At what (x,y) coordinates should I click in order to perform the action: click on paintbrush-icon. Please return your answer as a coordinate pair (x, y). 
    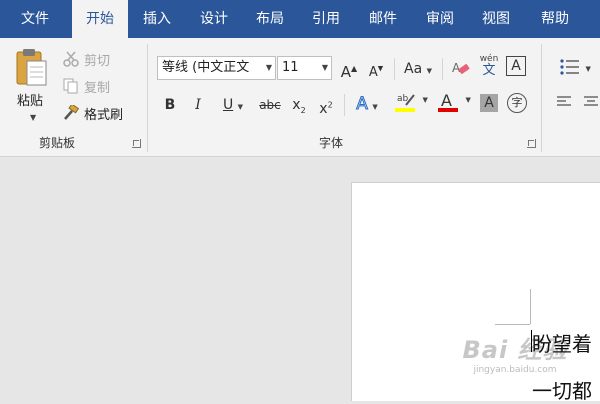
    Looking at the image, I should click on (71, 112).